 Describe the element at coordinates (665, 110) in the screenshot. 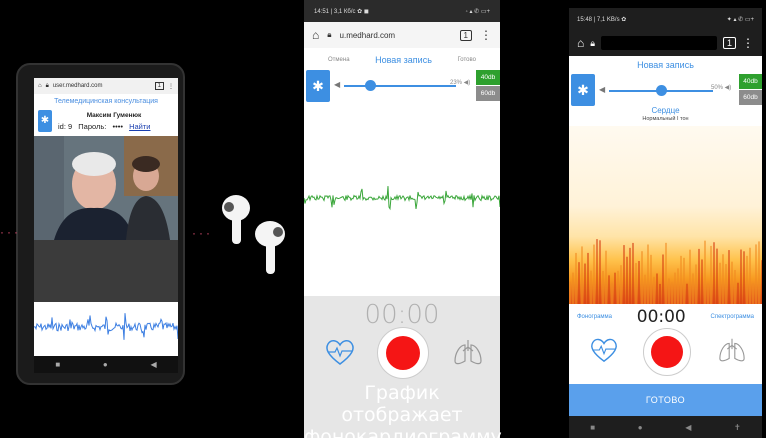

I see `organ-label: Сердце` at that location.